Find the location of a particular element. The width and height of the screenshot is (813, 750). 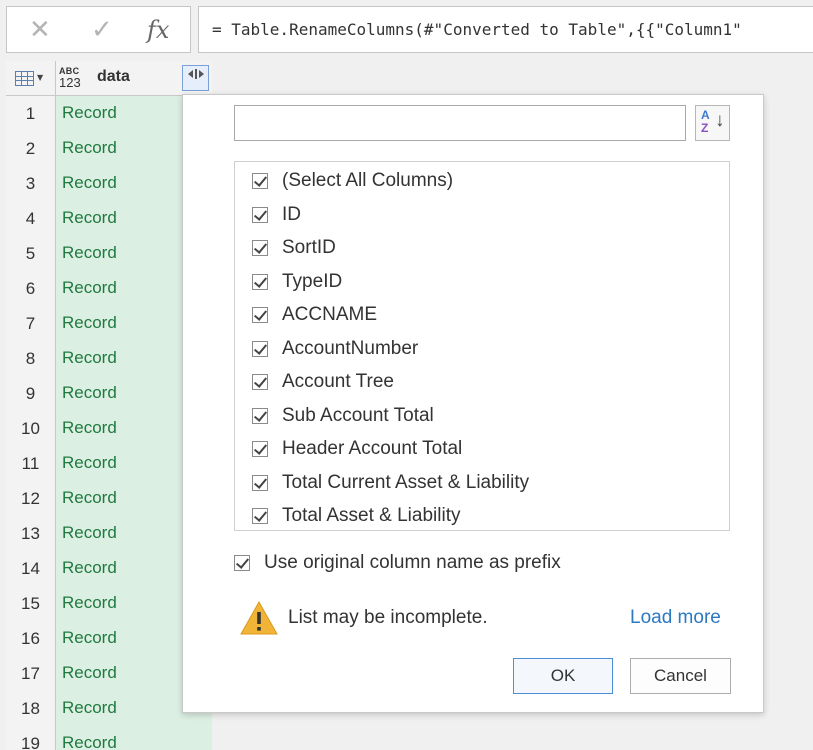

column-option: AccountNumber is located at coordinates (335, 349).